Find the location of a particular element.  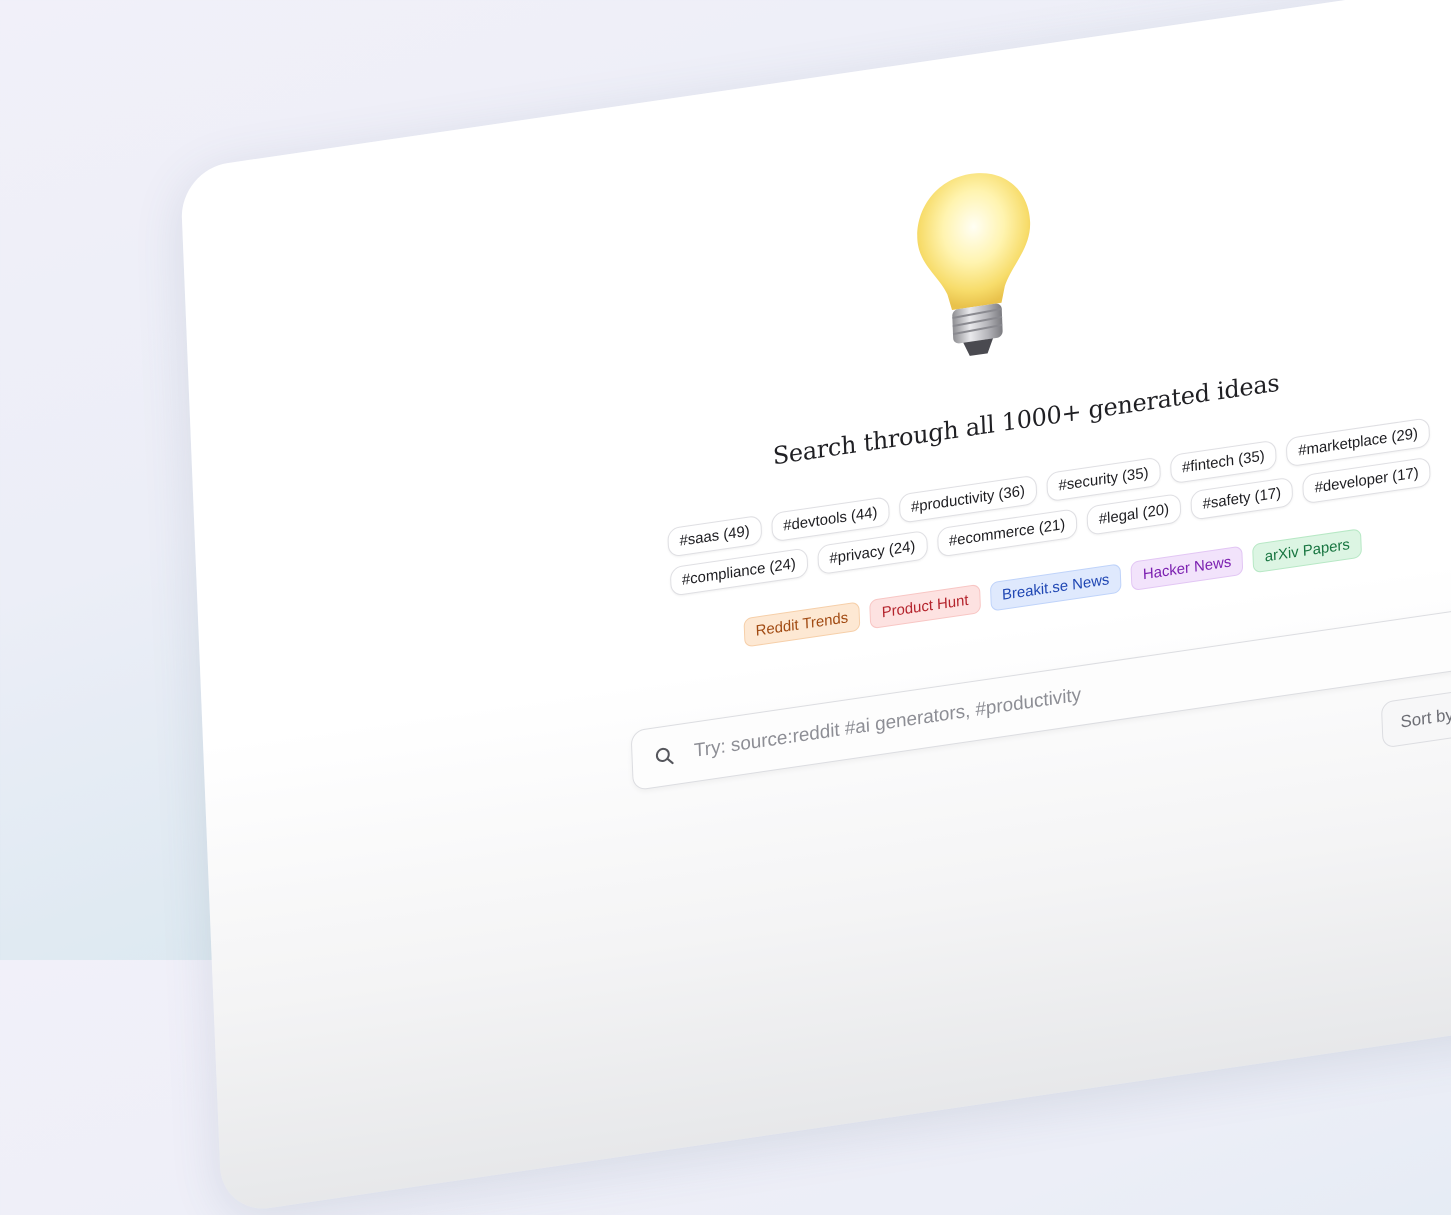

search-input is located at coordinates (1071, 694).